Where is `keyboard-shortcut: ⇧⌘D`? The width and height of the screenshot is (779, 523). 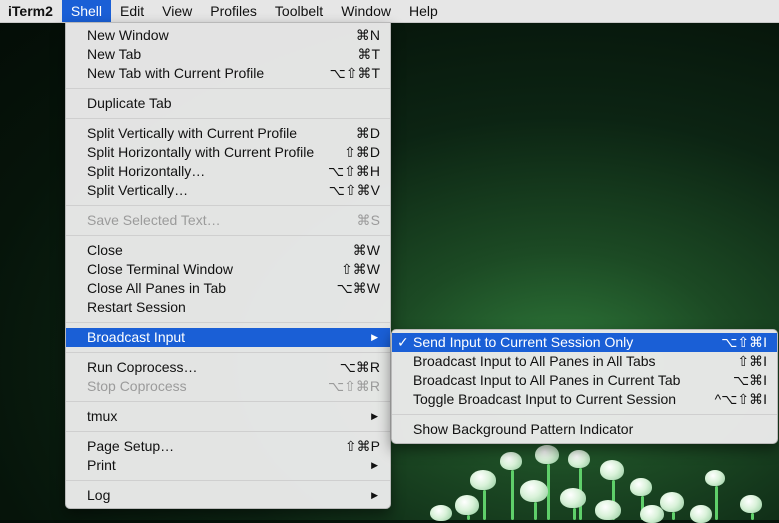
keyboard-shortcut: ⇧⌘D is located at coordinates (362, 152).